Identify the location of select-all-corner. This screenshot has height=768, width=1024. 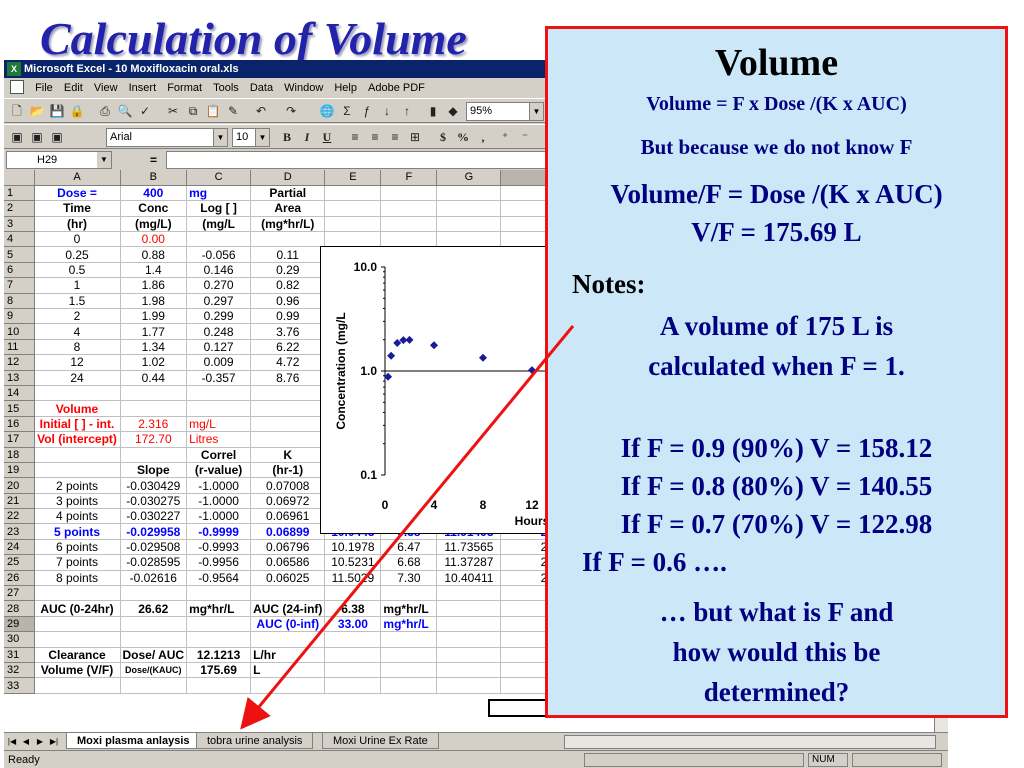
(19, 178).